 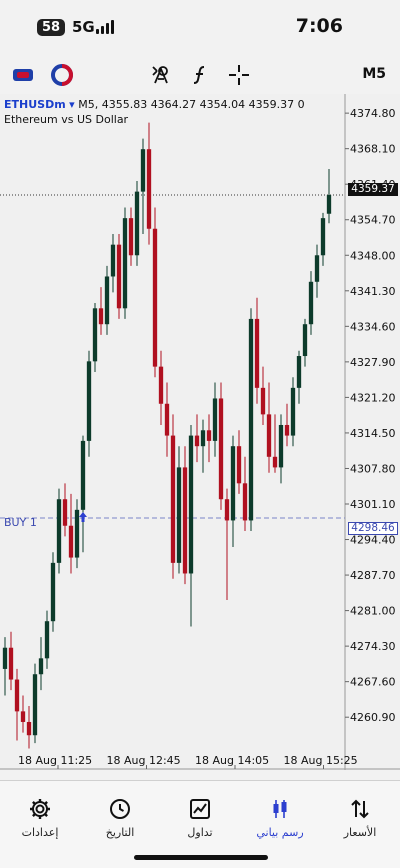 I want to click on history-icon, so click(x=120, y=809).